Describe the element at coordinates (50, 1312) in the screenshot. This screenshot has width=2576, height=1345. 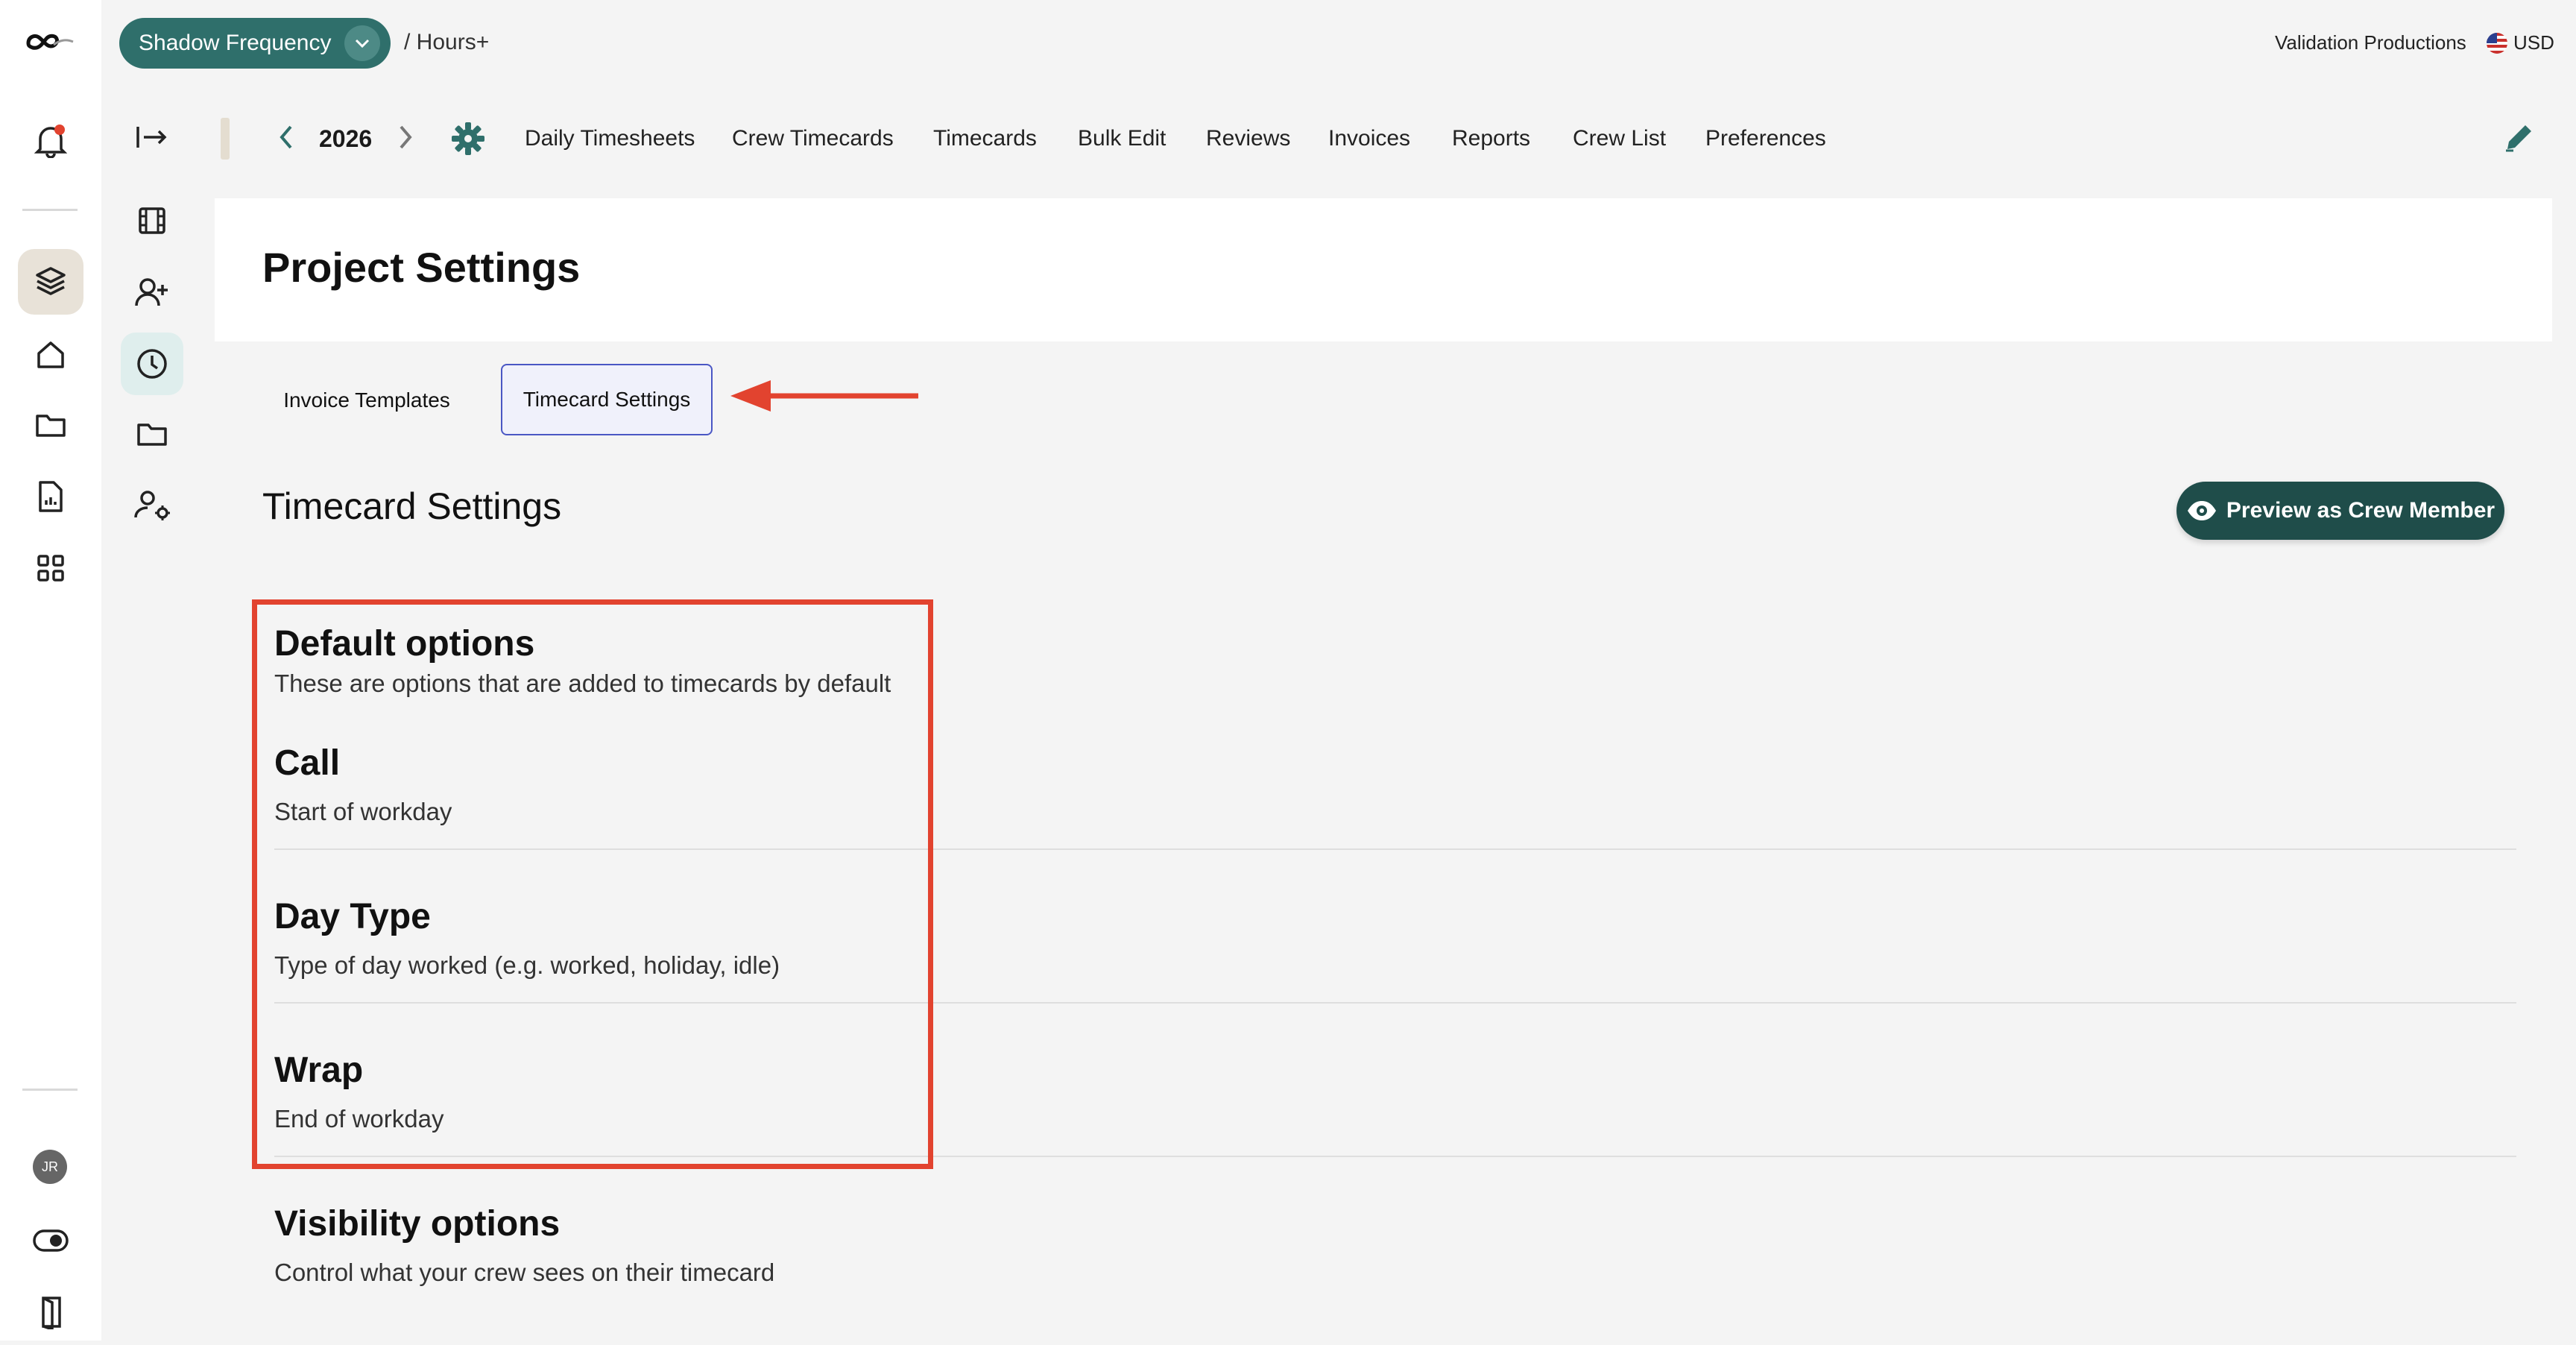
I see `door-icon` at that location.